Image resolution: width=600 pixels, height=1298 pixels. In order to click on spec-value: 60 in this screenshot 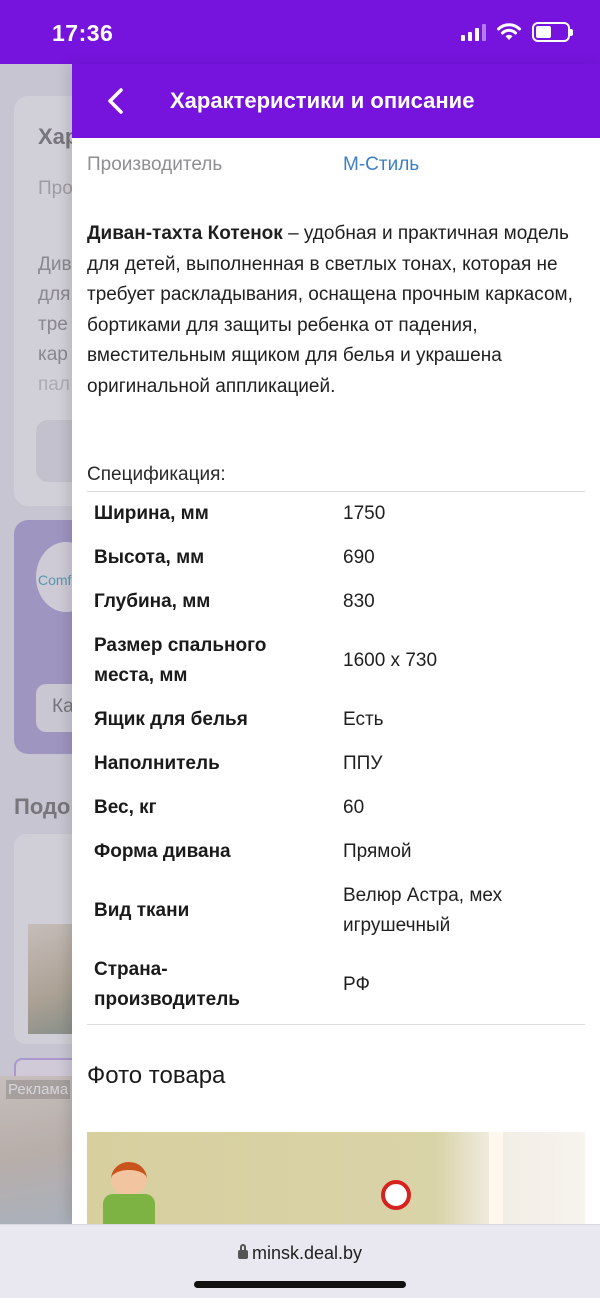, I will do `click(354, 807)`.